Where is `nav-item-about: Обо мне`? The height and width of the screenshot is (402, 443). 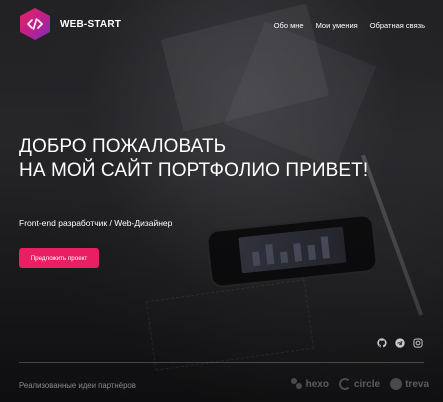 nav-item-about: Обо мне is located at coordinates (289, 25).